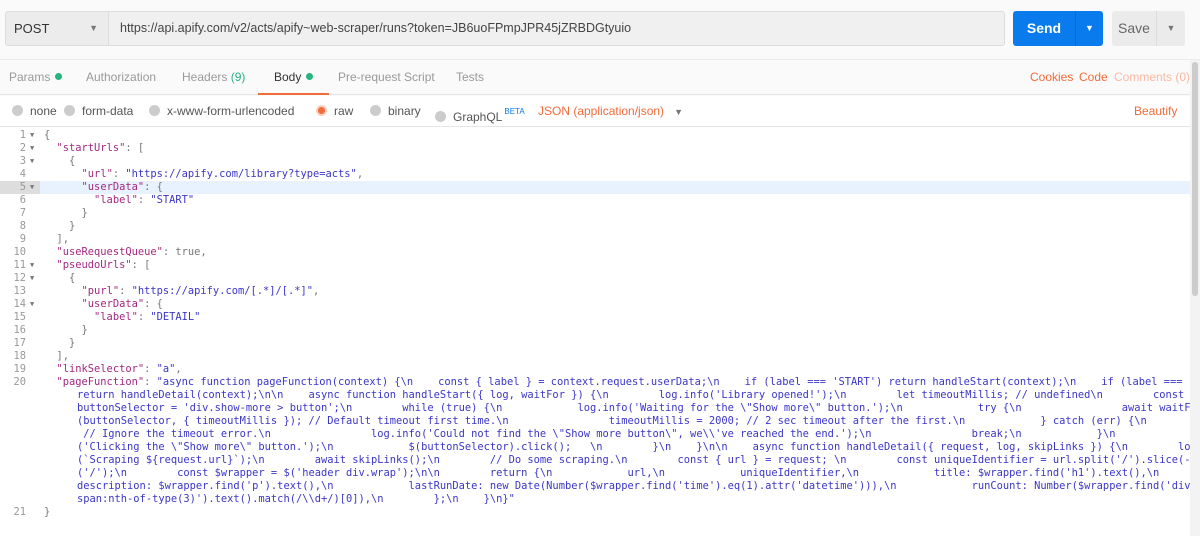 Image resolution: width=1200 pixels, height=536 pixels. I want to click on radio-binary: binary, so click(395, 111).